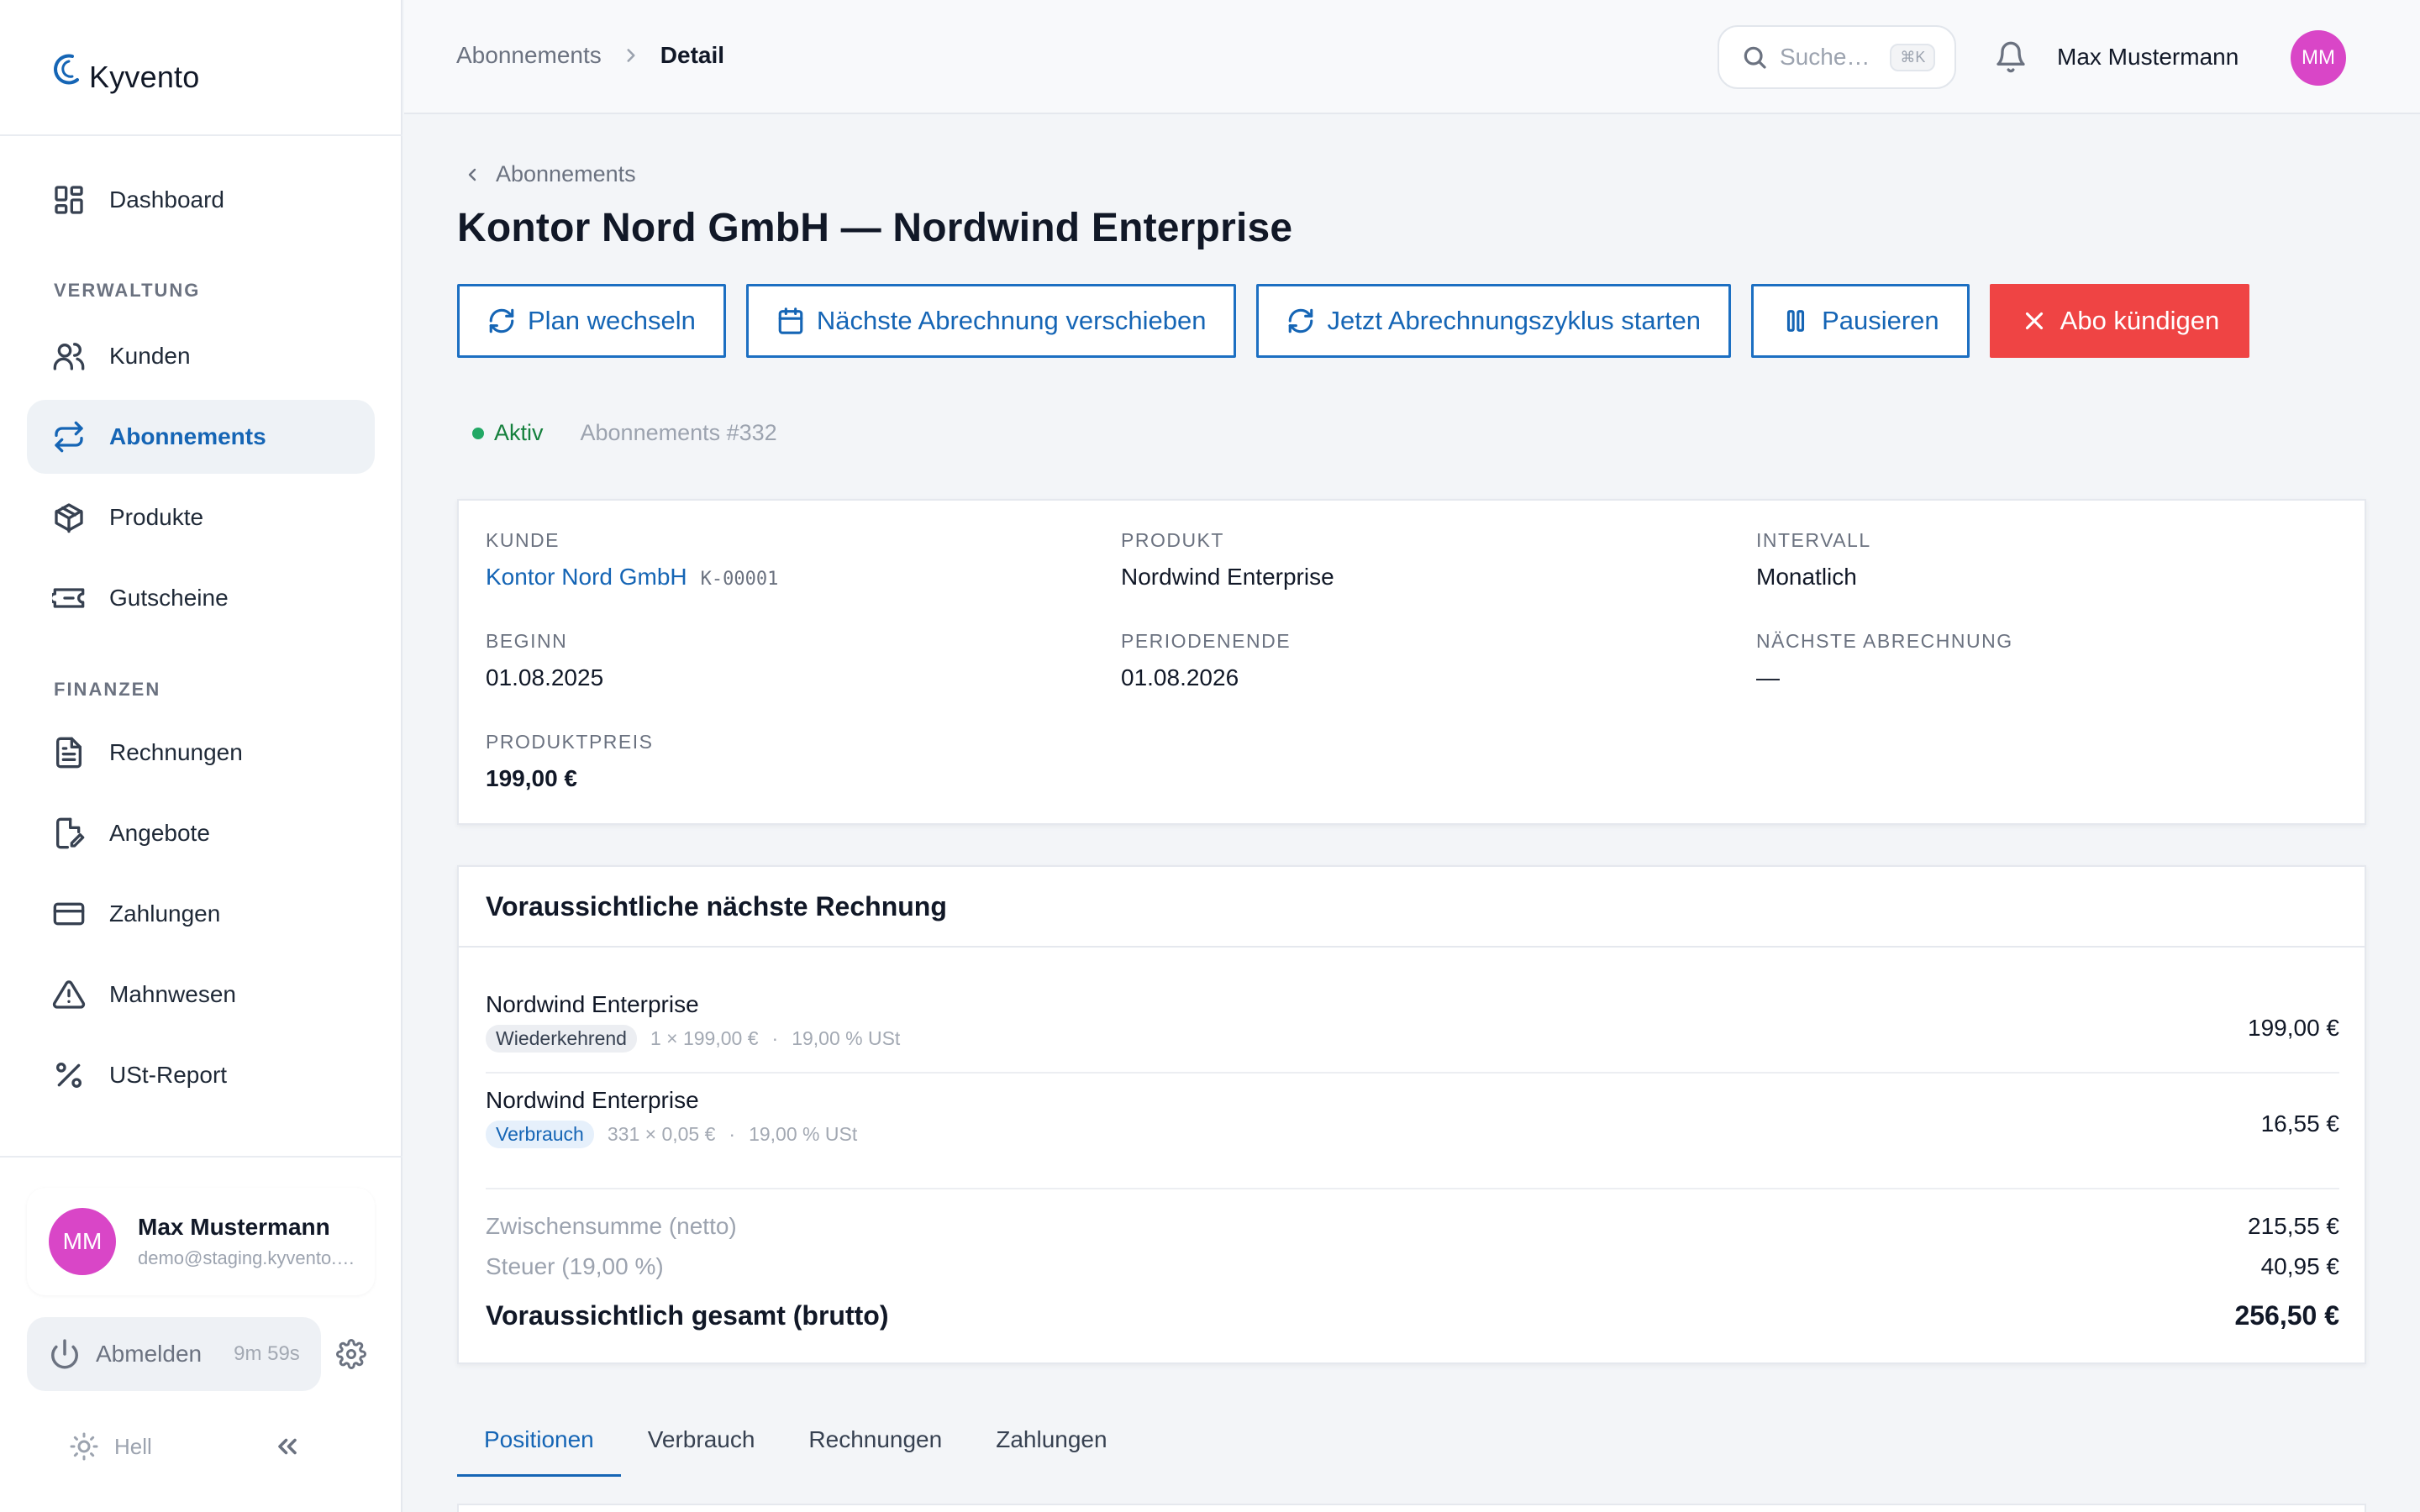 Image resolution: width=2420 pixels, height=1512 pixels. I want to click on postpone-billing-label: Nächste Abrechnung verschieben, so click(1012, 320).